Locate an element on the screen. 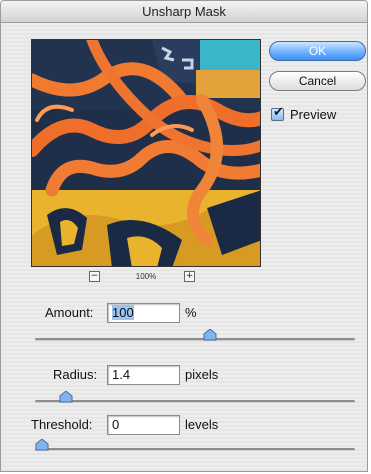 This screenshot has width=371, height=474. ok-button: OK is located at coordinates (317, 51).